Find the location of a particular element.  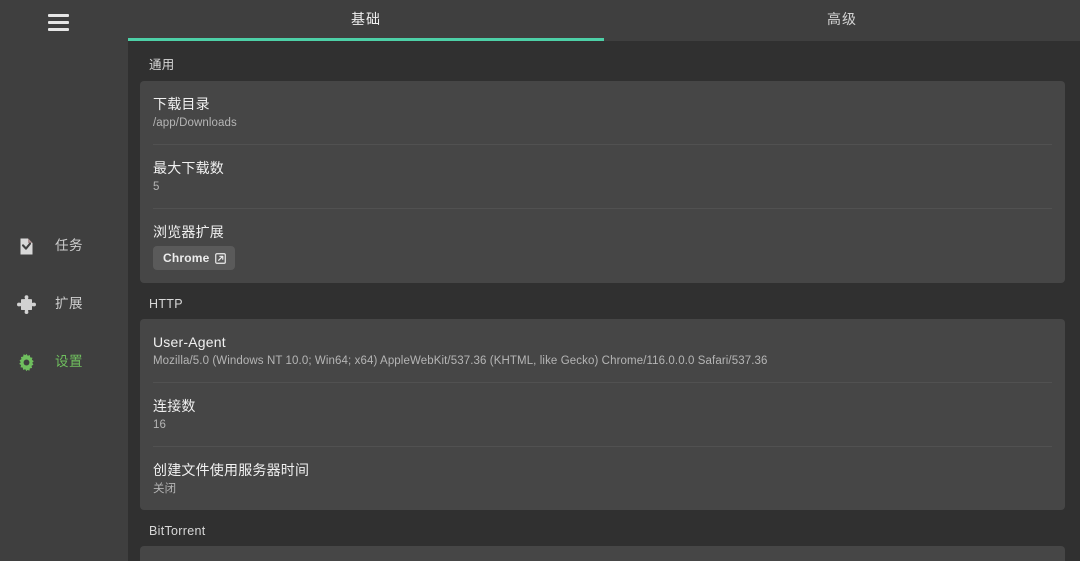

setting-label: 连接数 is located at coordinates (174, 406).